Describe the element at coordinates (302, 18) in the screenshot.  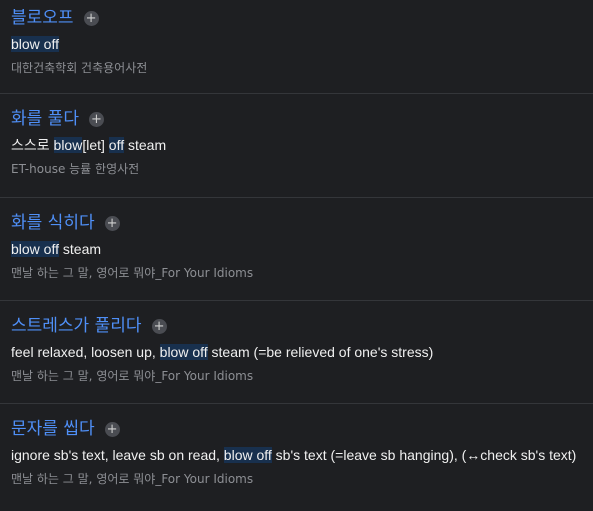
I see `entry-header: 블로오프 +` at that location.